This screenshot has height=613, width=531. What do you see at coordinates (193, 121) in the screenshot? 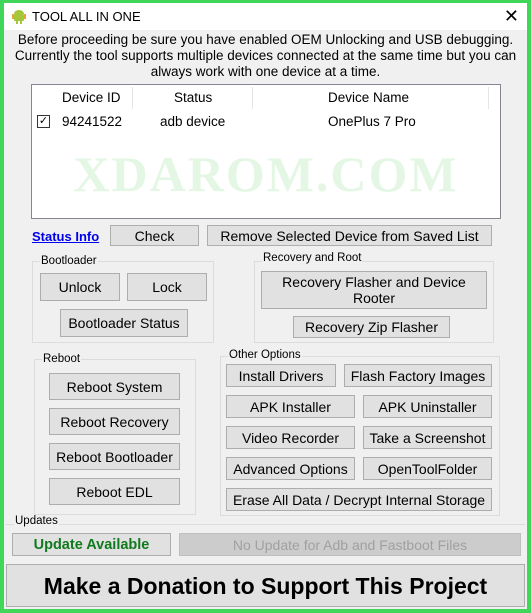
I see `status-cell: adb device` at bounding box center [193, 121].